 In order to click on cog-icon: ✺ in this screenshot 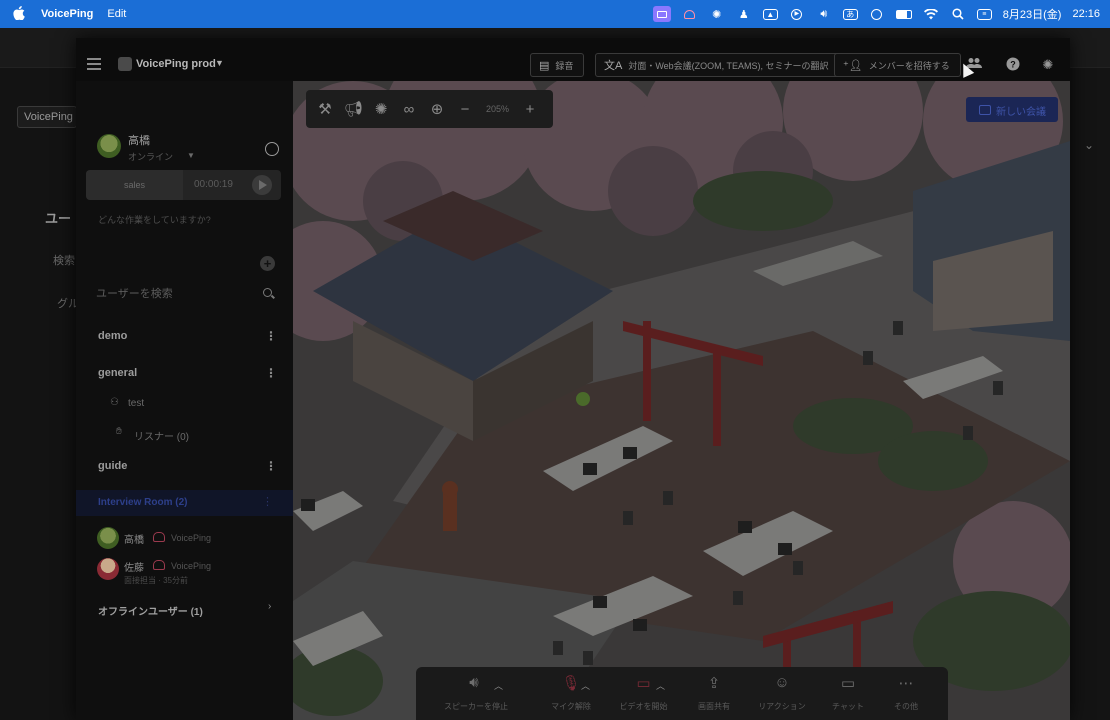, I will do `click(381, 109)`.